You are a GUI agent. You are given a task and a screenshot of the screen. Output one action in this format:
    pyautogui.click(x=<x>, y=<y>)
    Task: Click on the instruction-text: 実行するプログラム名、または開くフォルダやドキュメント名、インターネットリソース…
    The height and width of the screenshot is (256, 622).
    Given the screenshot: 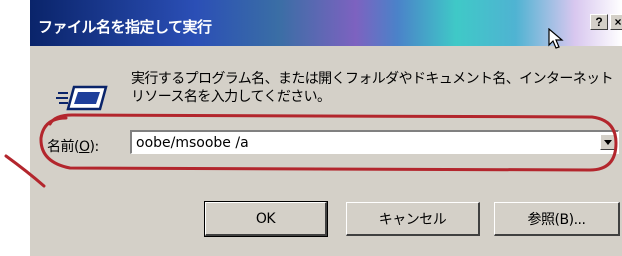 What is the action you would take?
    pyautogui.click(x=372, y=88)
    